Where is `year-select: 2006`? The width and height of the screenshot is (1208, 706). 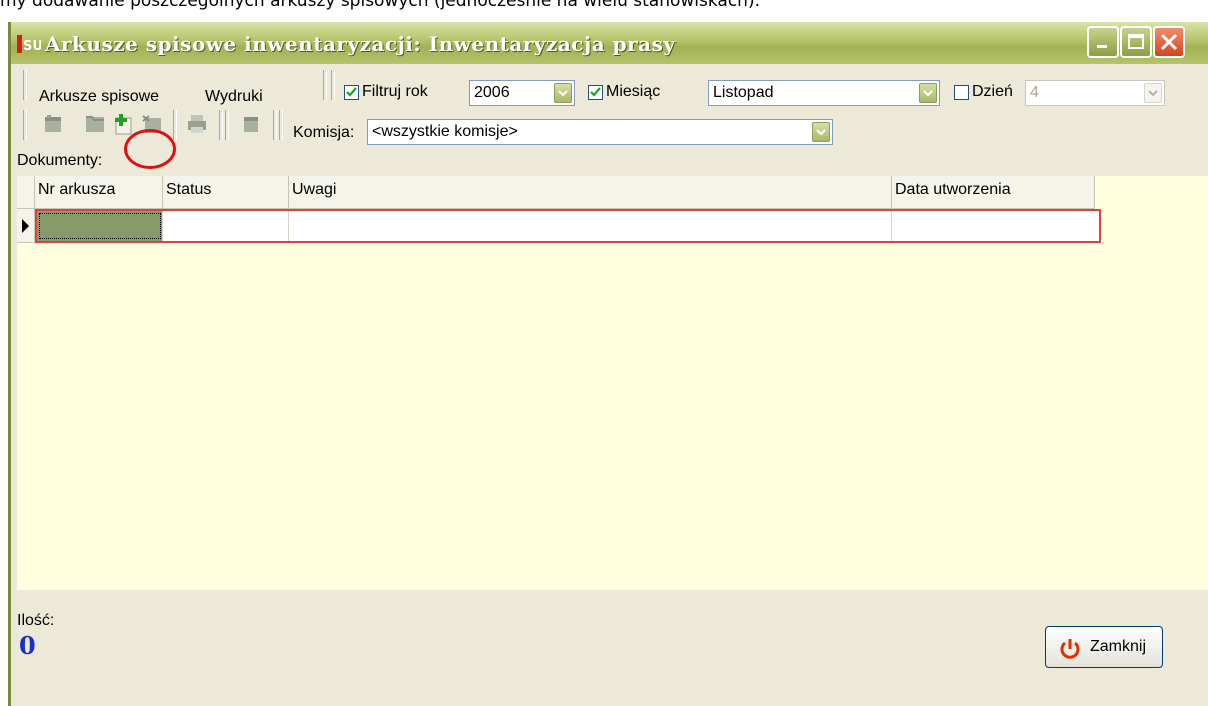 year-select: 2006 is located at coordinates (522, 93).